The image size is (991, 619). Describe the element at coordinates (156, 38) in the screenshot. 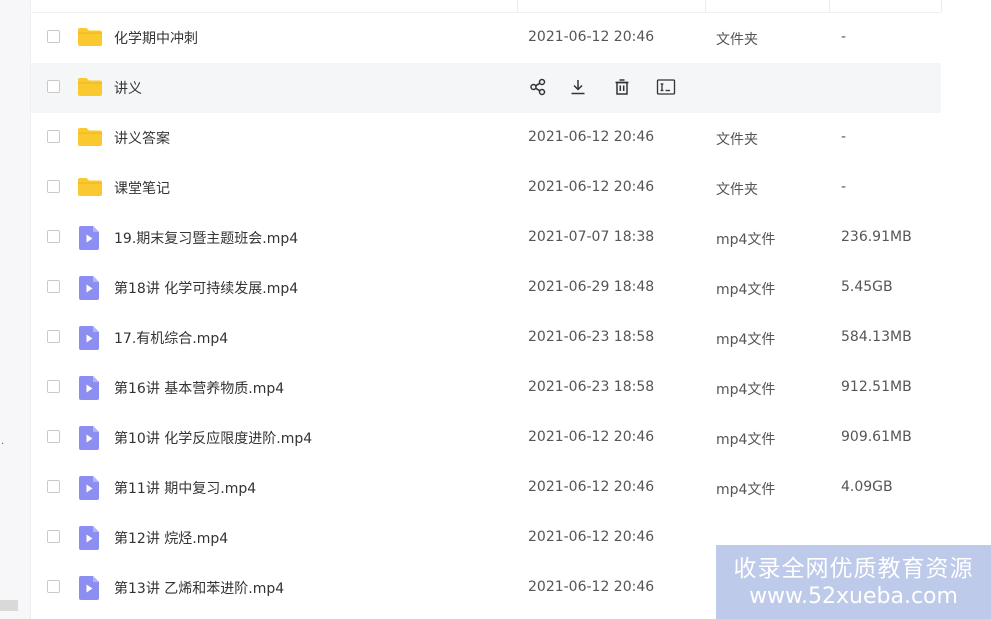

I see `file-name: 化学期中冲刺` at that location.